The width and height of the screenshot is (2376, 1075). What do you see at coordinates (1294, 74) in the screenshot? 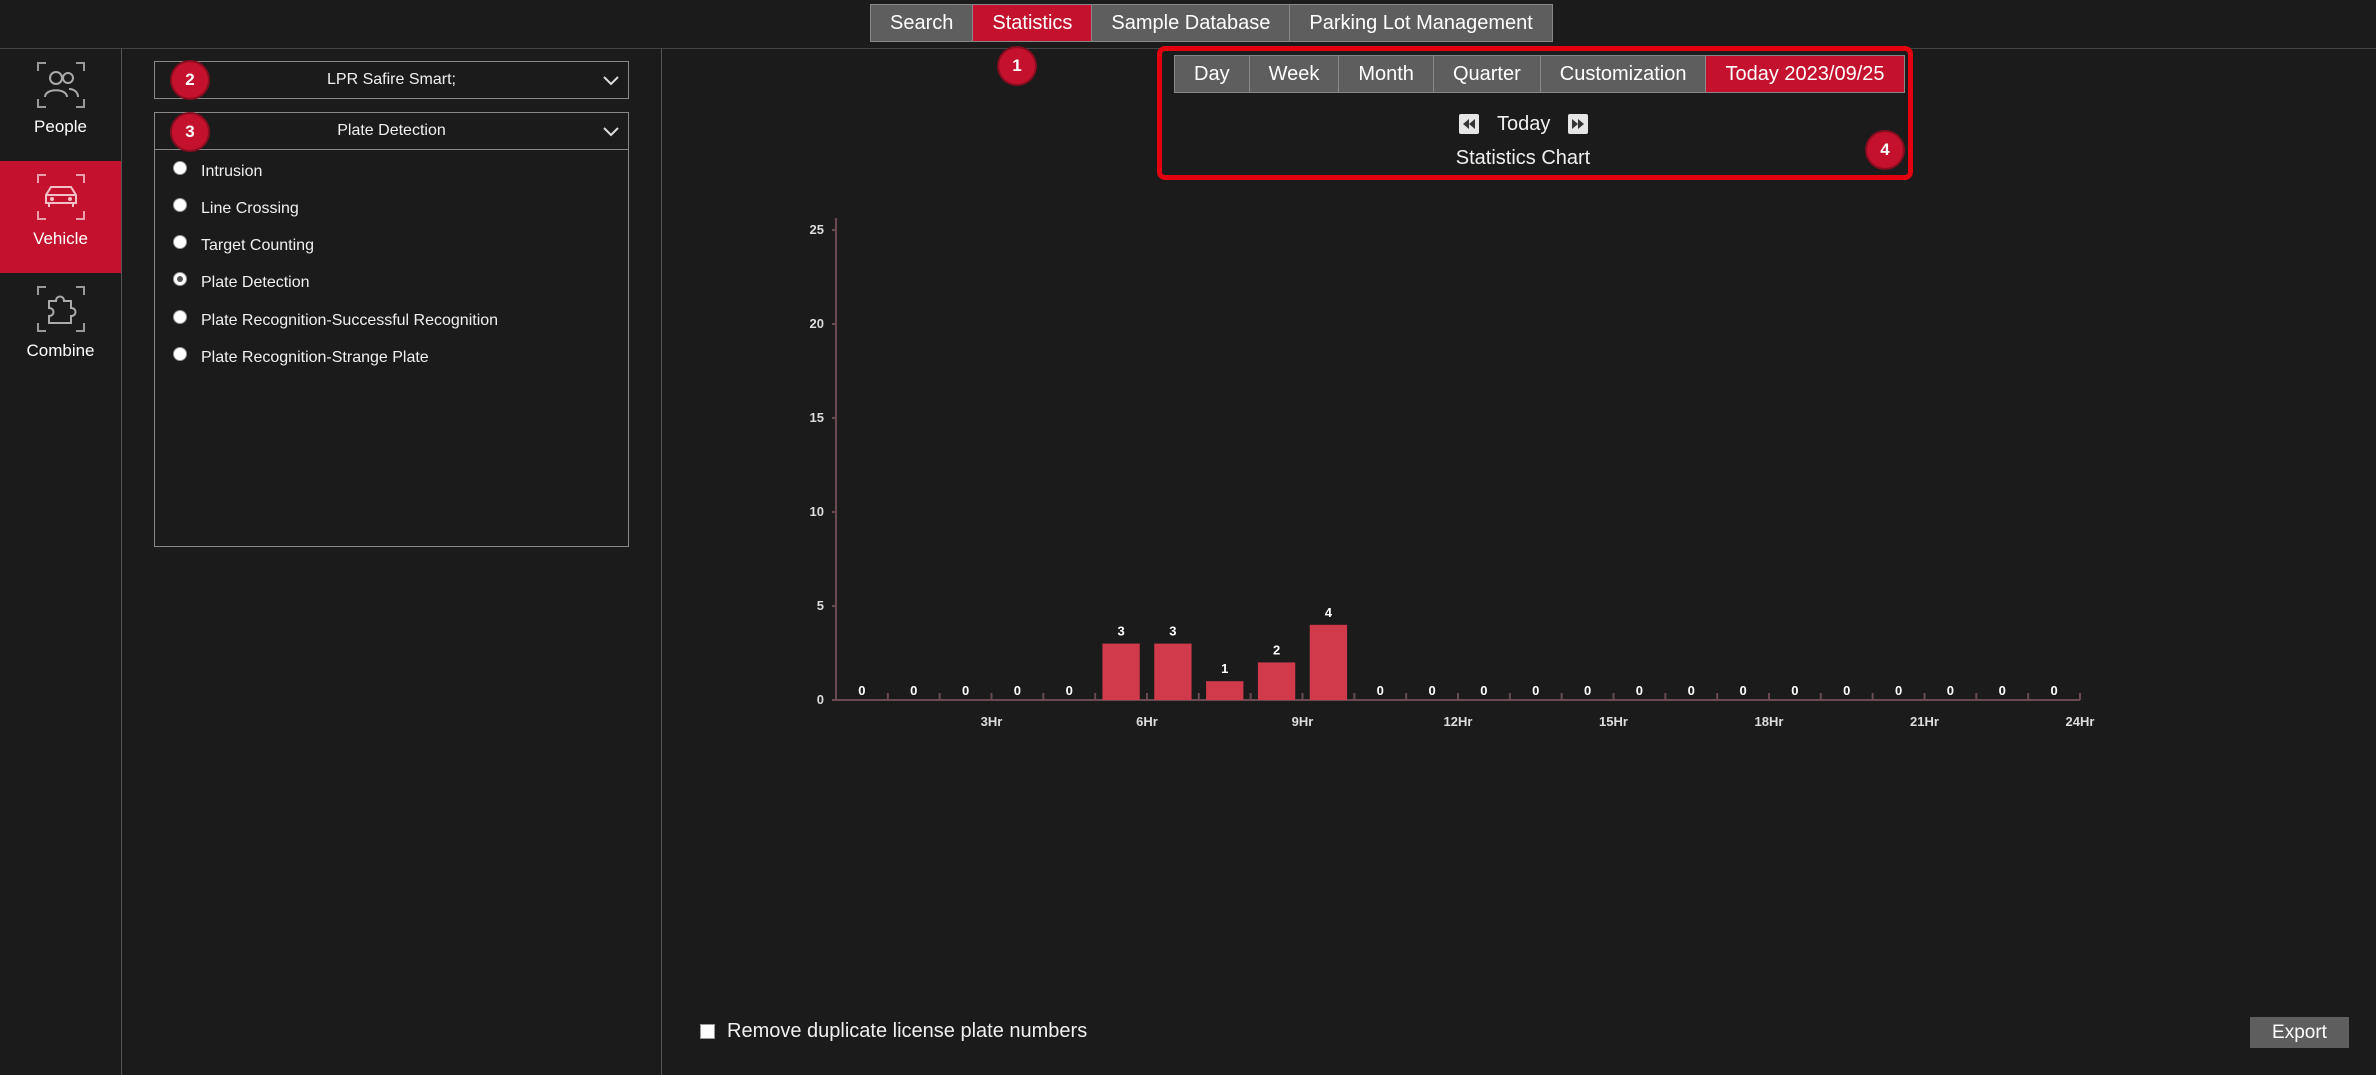
I see `period-week: Week` at bounding box center [1294, 74].